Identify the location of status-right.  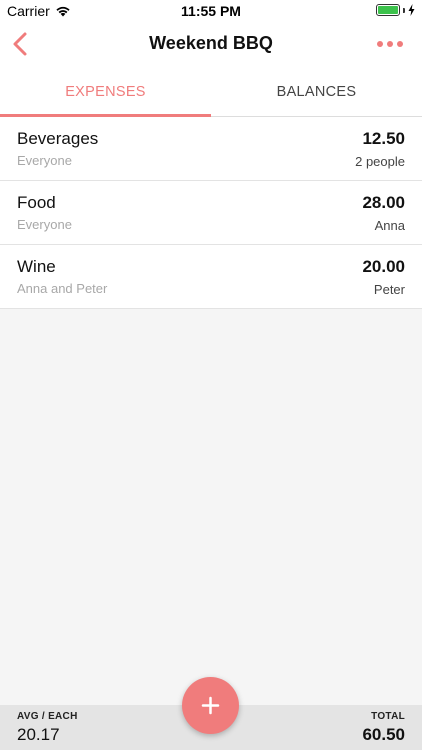
(395, 10).